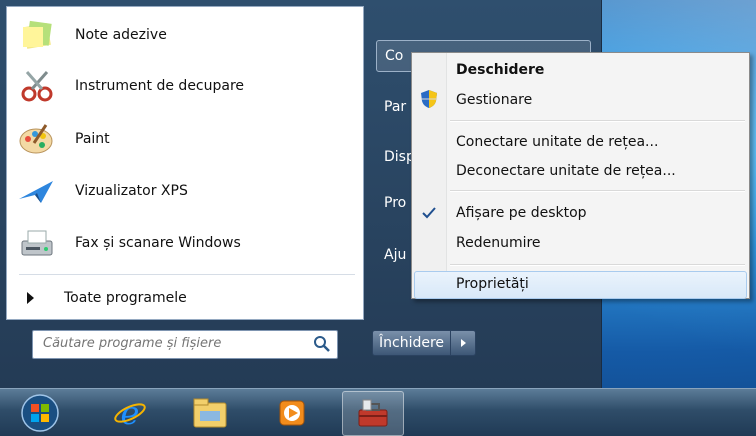 This screenshot has width=756, height=436. Describe the element at coordinates (92, 139) in the screenshot. I see `program-label: Paint` at that location.